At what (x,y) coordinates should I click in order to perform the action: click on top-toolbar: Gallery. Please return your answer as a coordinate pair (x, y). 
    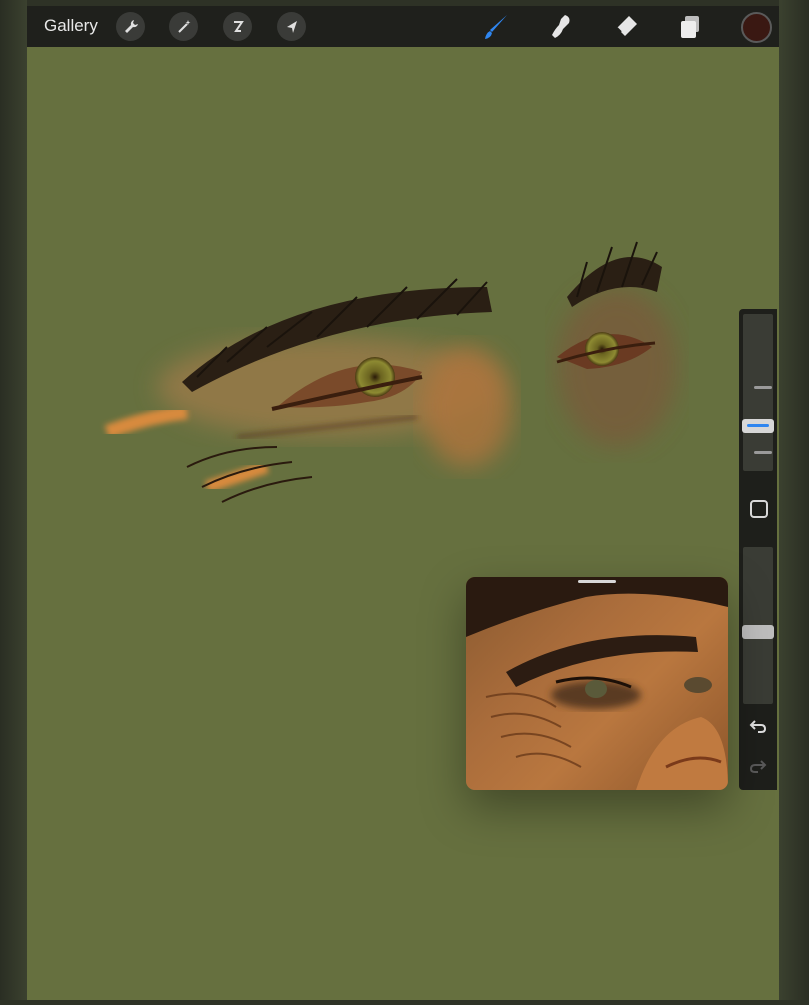
    Looking at the image, I should click on (403, 26).